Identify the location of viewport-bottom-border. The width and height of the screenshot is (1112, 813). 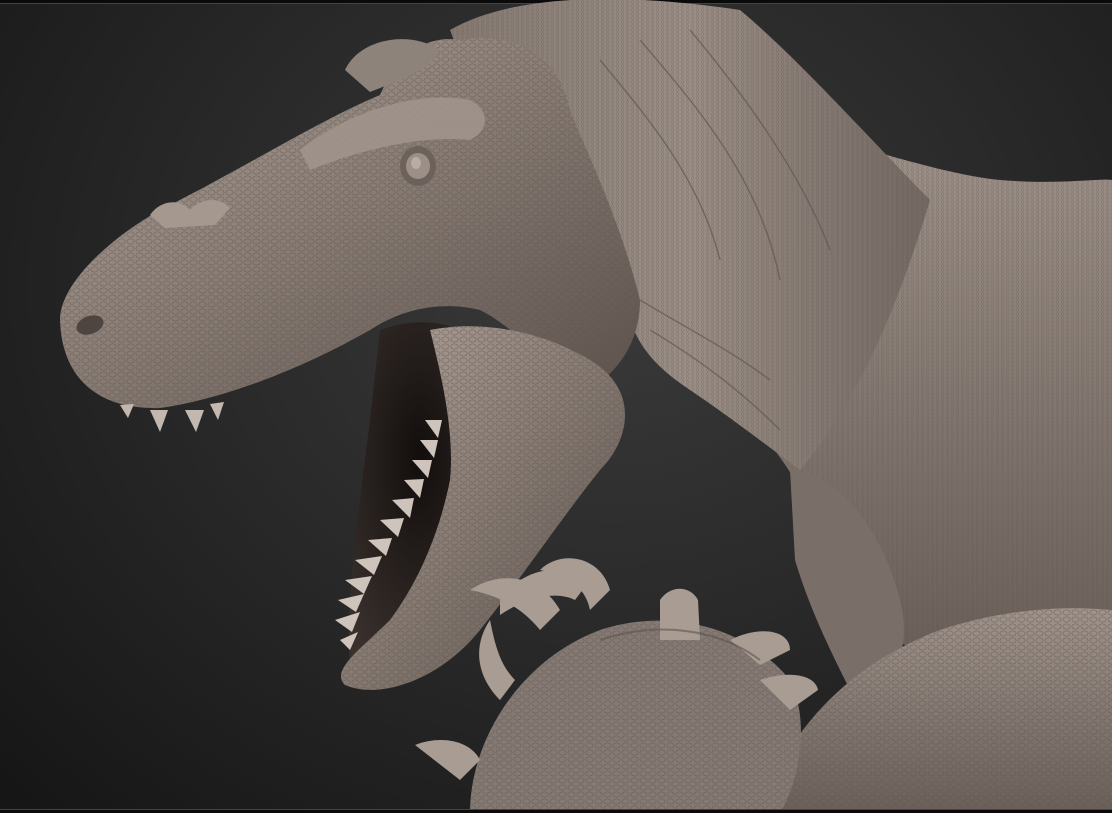
(556, 811).